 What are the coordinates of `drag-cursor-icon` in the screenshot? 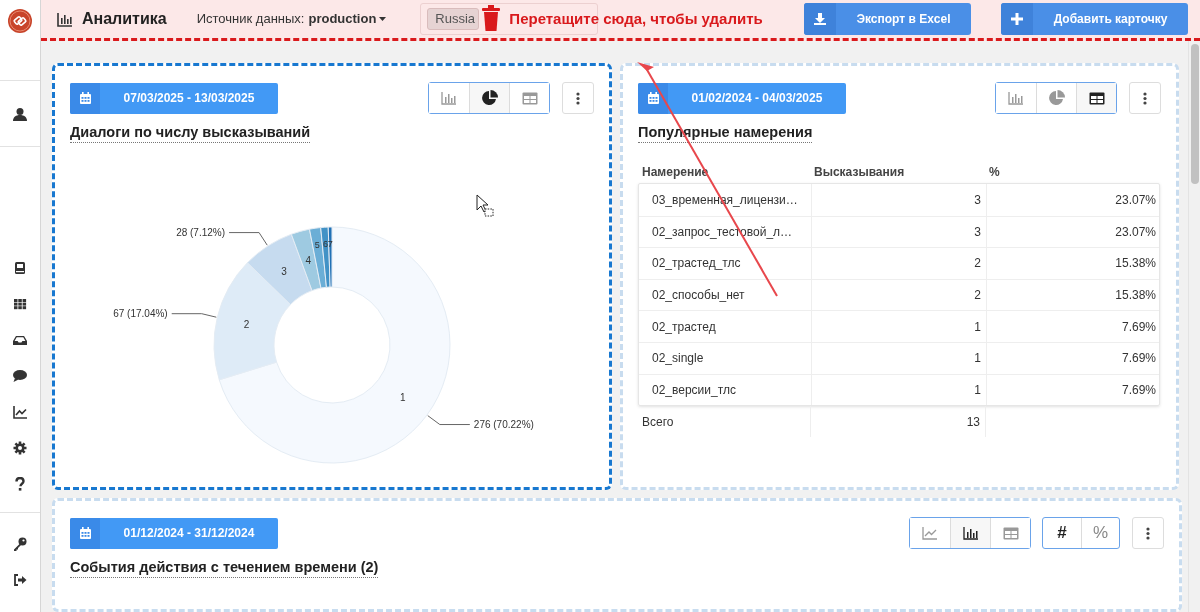 It's located at (485, 205).